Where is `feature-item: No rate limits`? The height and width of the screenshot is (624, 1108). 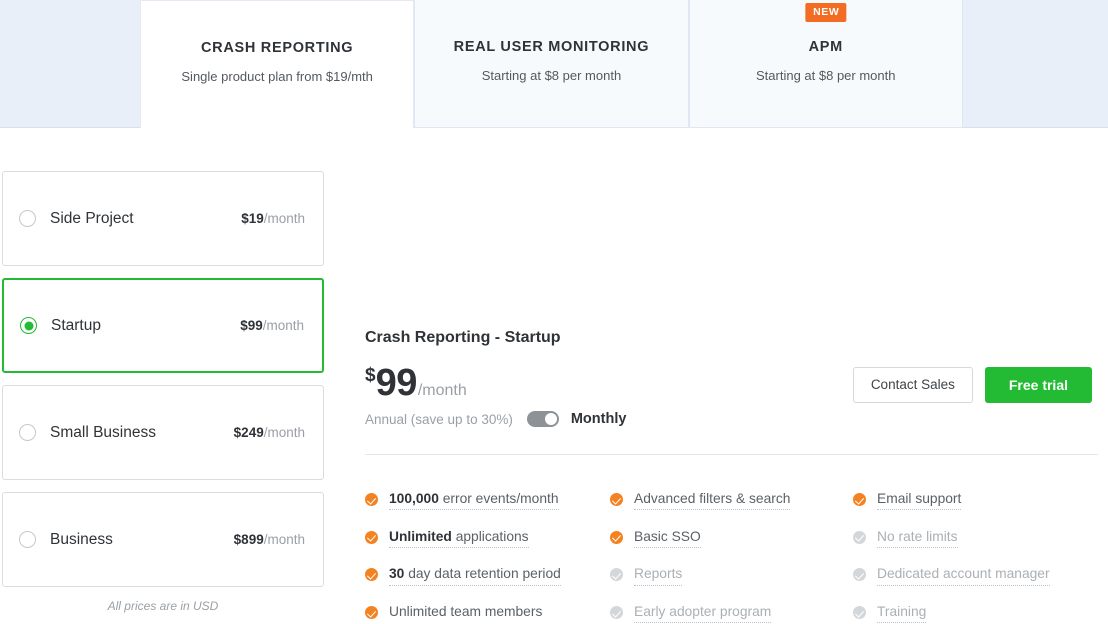
feature-item: No rate limits is located at coordinates (975, 547).